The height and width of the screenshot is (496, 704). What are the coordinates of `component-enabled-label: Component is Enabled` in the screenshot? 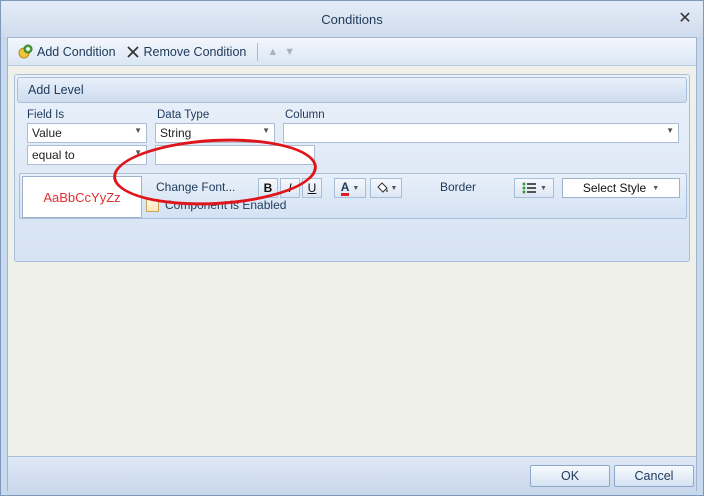 It's located at (226, 205).